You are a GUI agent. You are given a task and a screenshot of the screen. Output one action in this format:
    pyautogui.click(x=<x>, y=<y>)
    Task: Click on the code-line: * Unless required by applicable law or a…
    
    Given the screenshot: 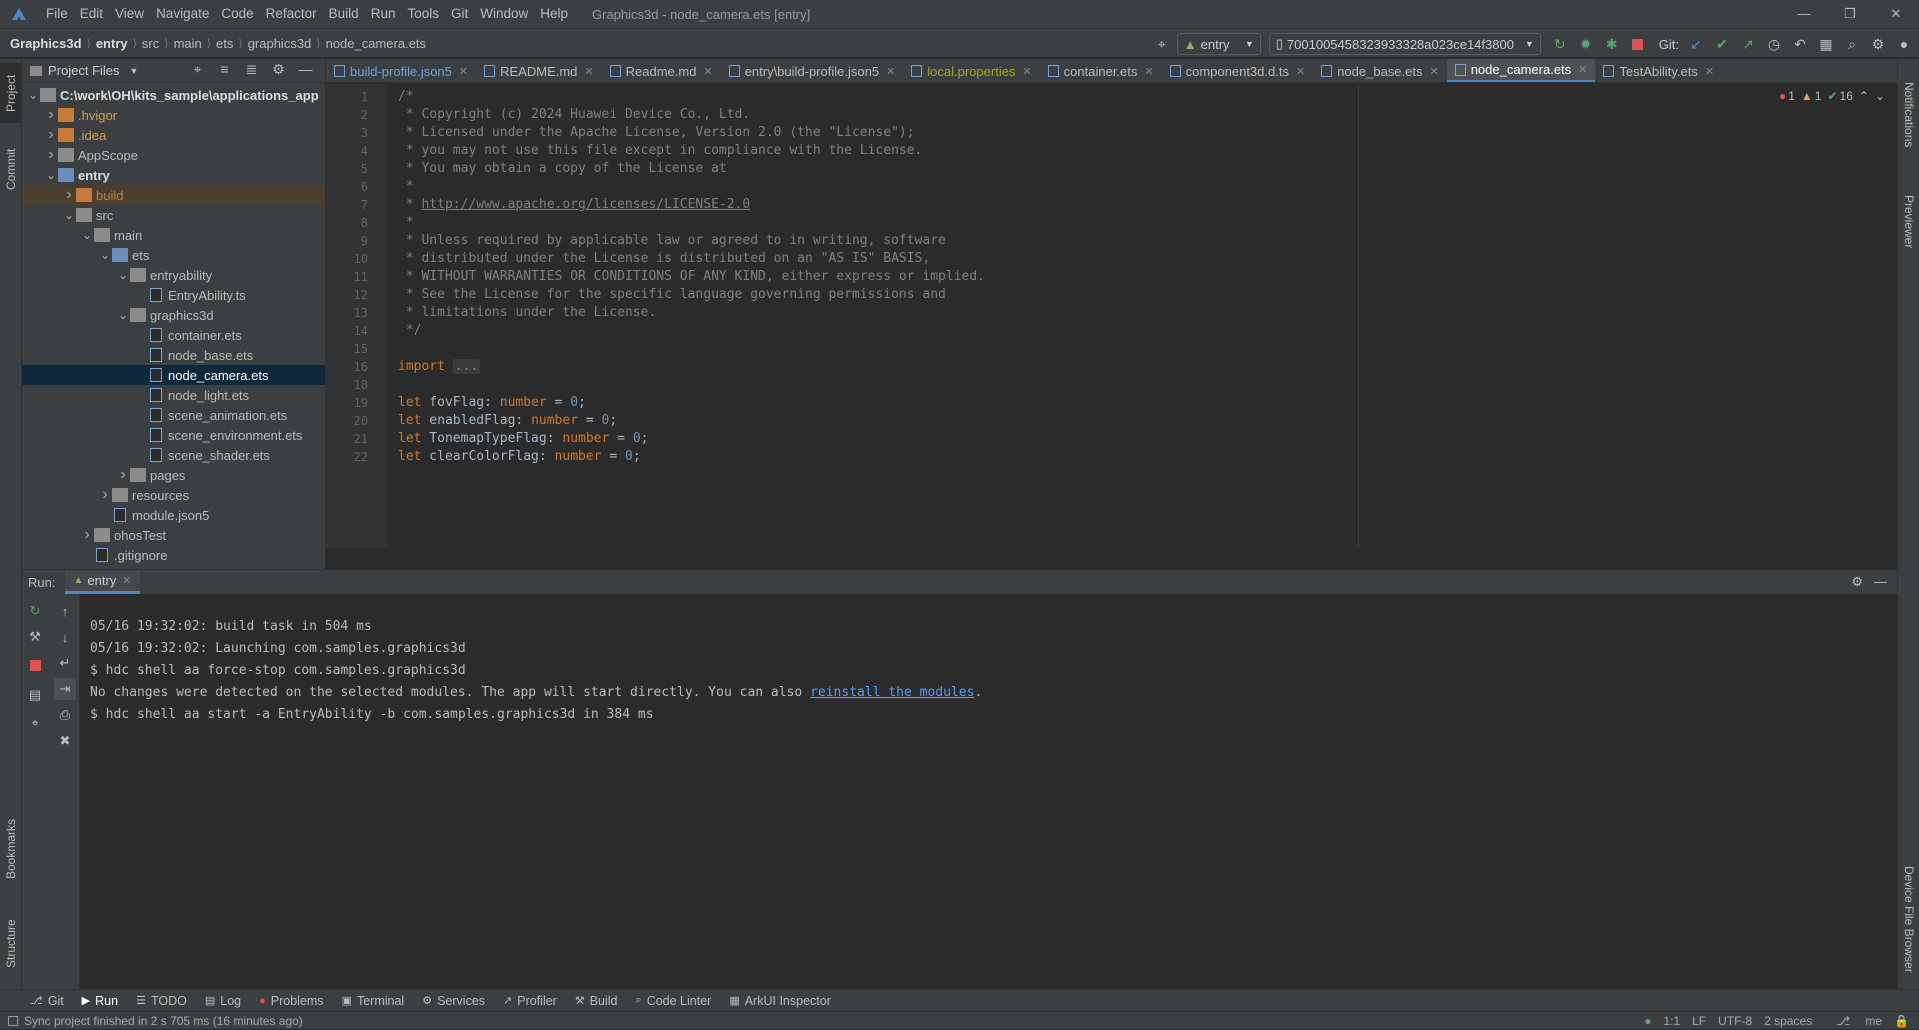 What is the action you would take?
    pyautogui.click(x=672, y=241)
    